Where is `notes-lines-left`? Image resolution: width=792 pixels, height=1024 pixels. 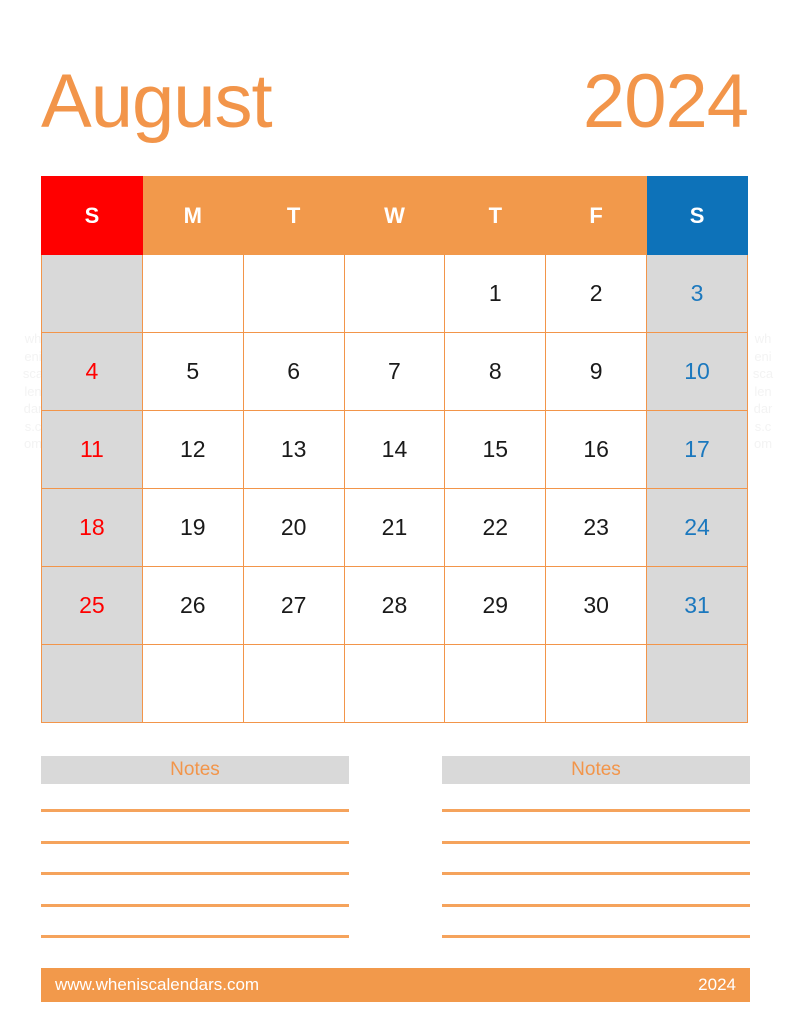 notes-lines-left is located at coordinates (195, 873).